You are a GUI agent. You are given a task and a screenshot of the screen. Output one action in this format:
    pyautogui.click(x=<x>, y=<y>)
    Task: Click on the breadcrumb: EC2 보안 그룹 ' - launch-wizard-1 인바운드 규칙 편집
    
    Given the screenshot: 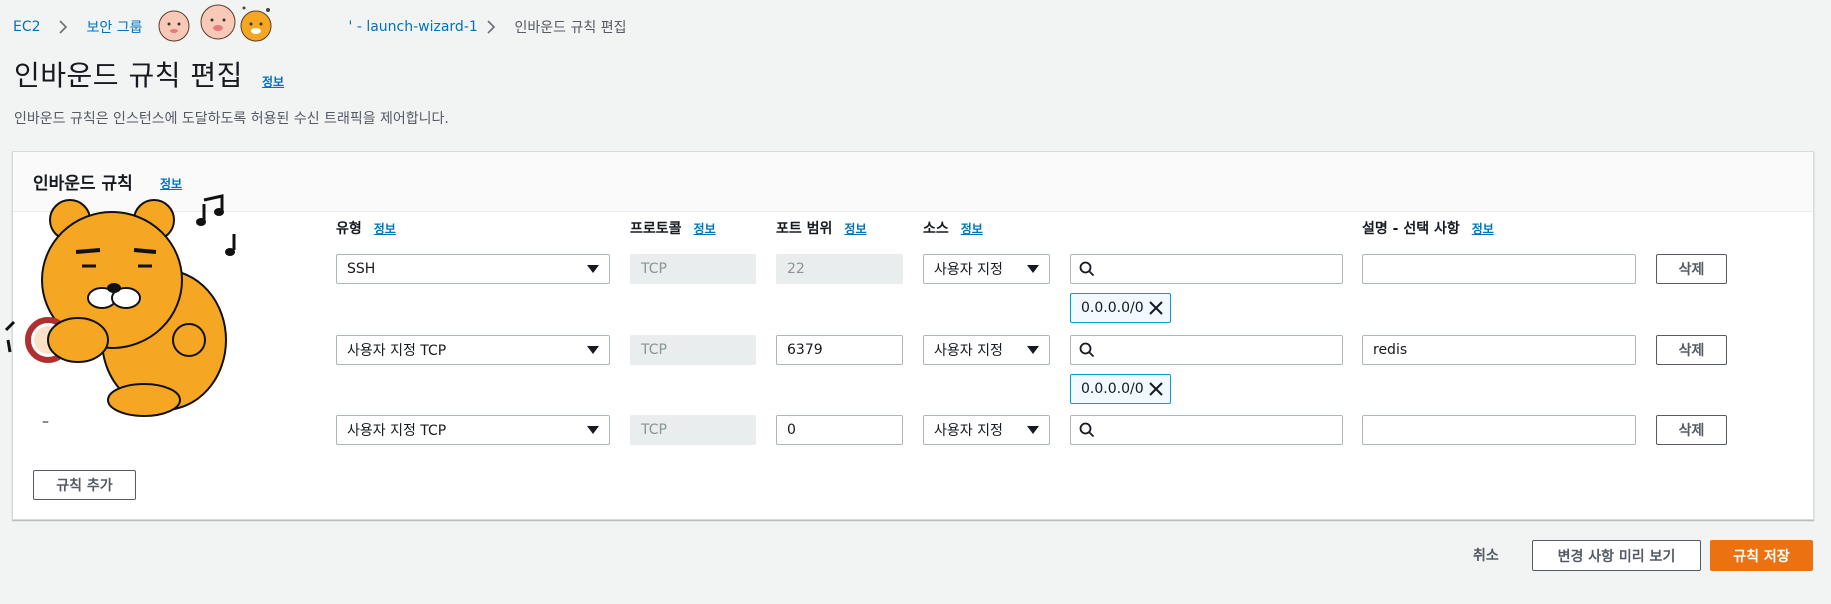 What is the action you would take?
    pyautogui.click(x=319, y=27)
    